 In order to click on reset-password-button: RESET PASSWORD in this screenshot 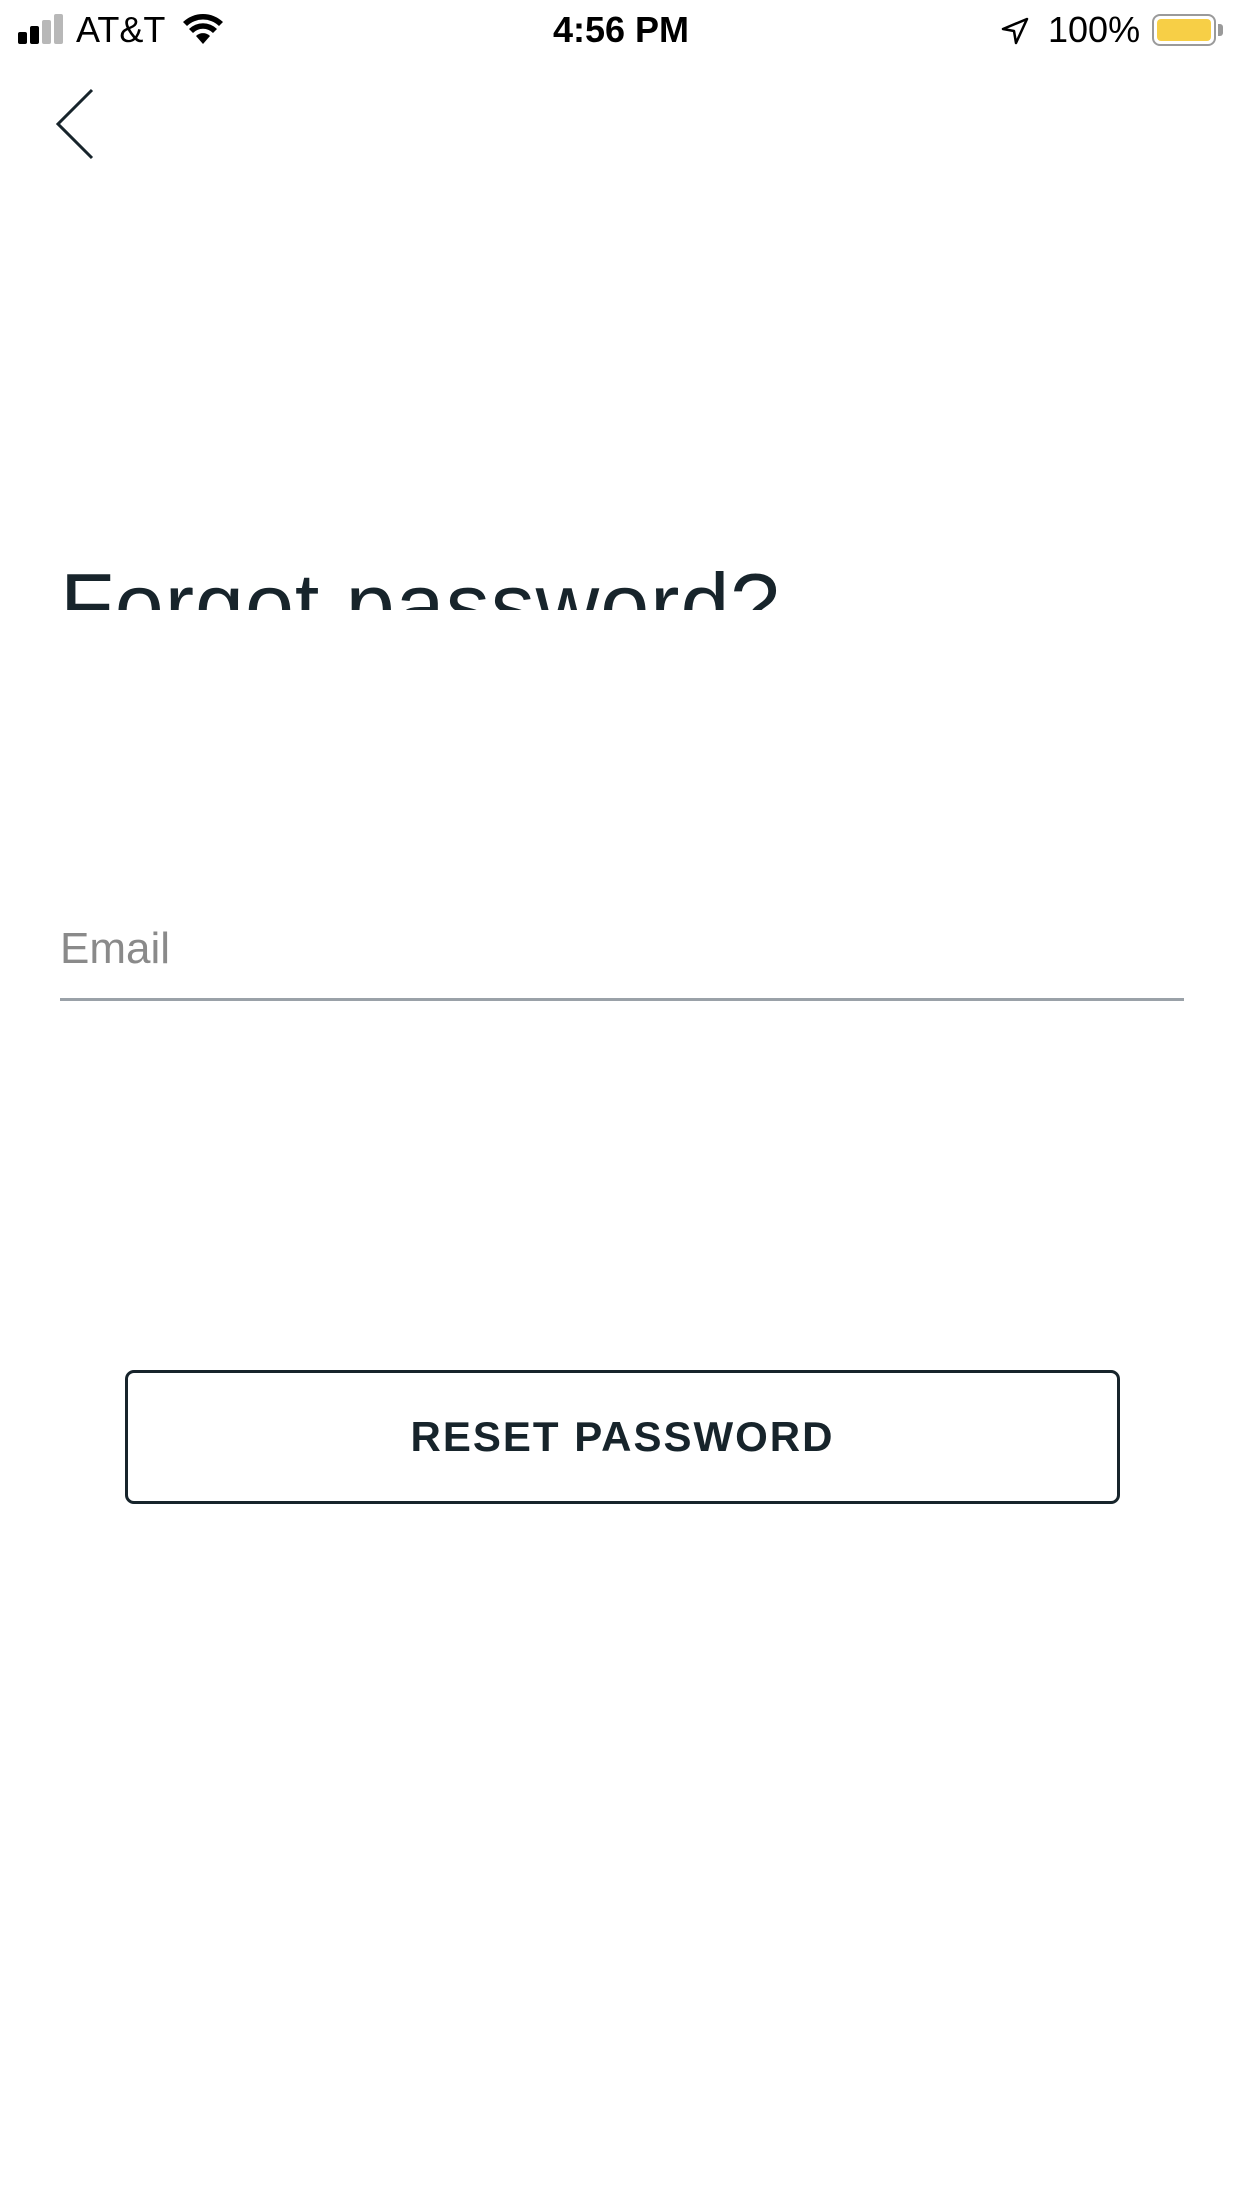, I will do `click(622, 1437)`.